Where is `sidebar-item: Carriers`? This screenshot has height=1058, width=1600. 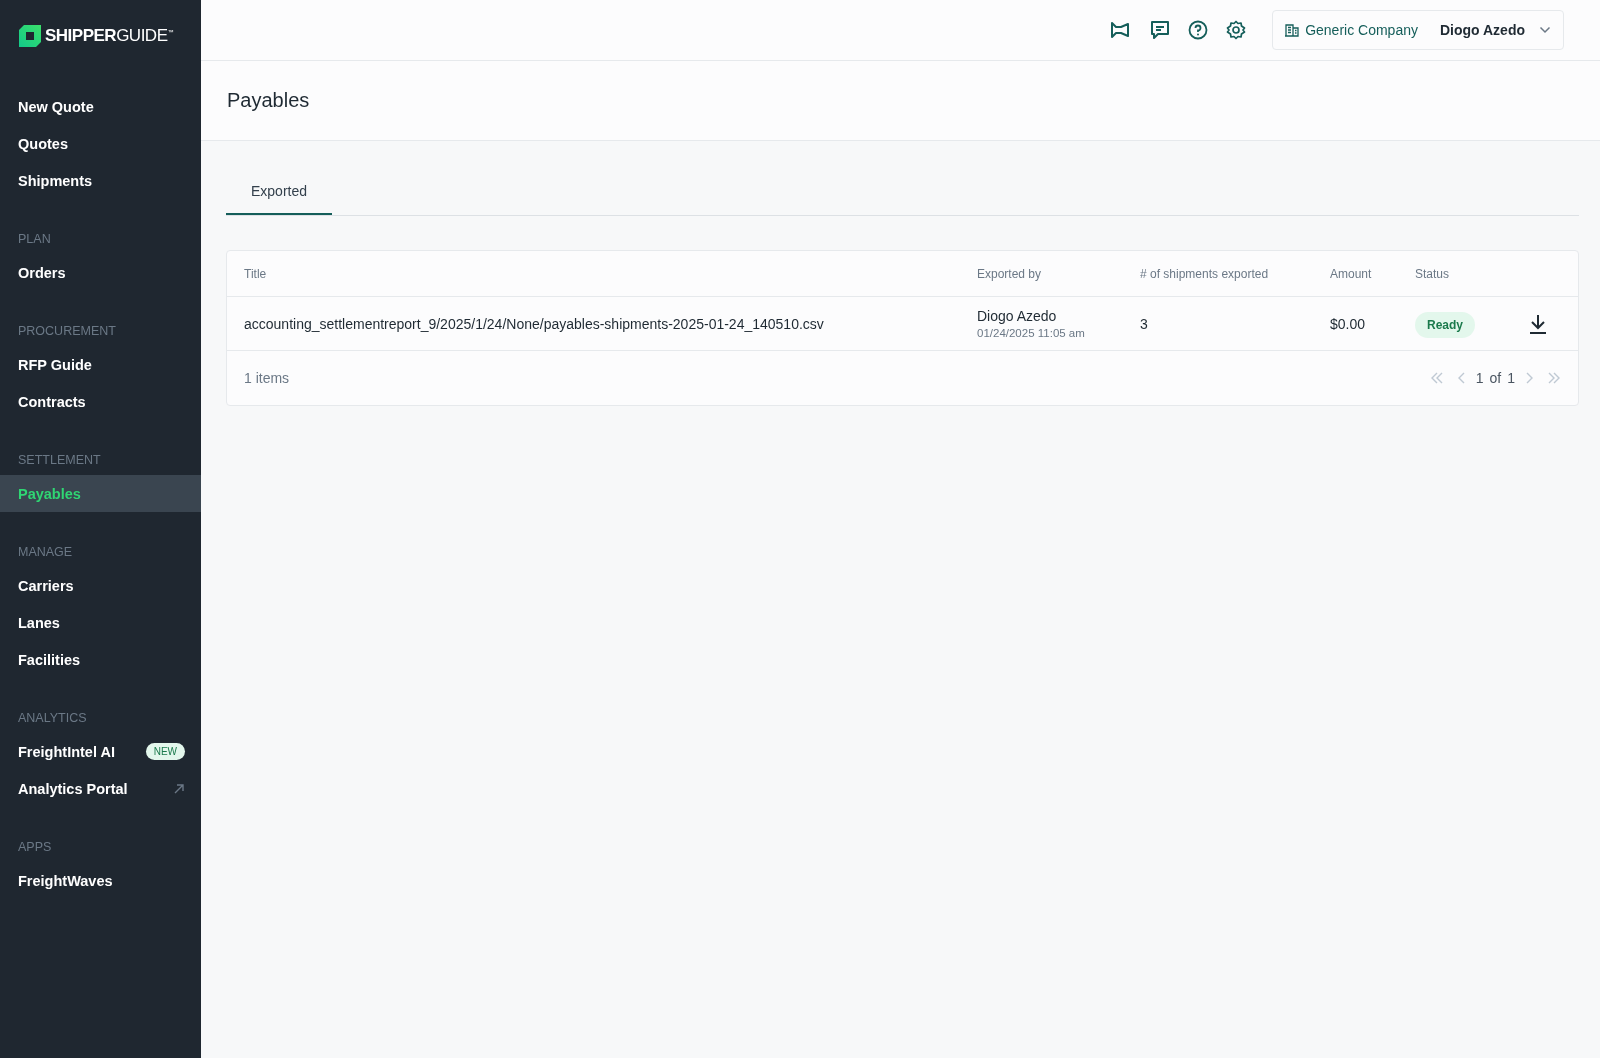
sidebar-item: Carriers is located at coordinates (100, 585).